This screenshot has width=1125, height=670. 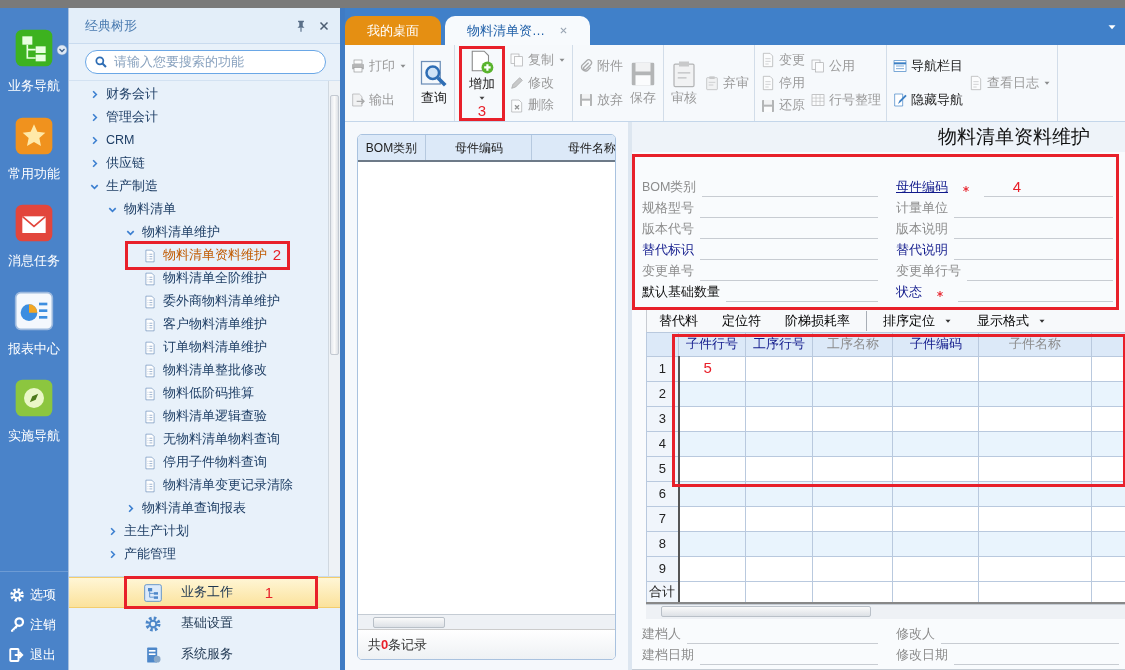 I want to click on navigation-item: 报表中心, so click(x=34, y=324).